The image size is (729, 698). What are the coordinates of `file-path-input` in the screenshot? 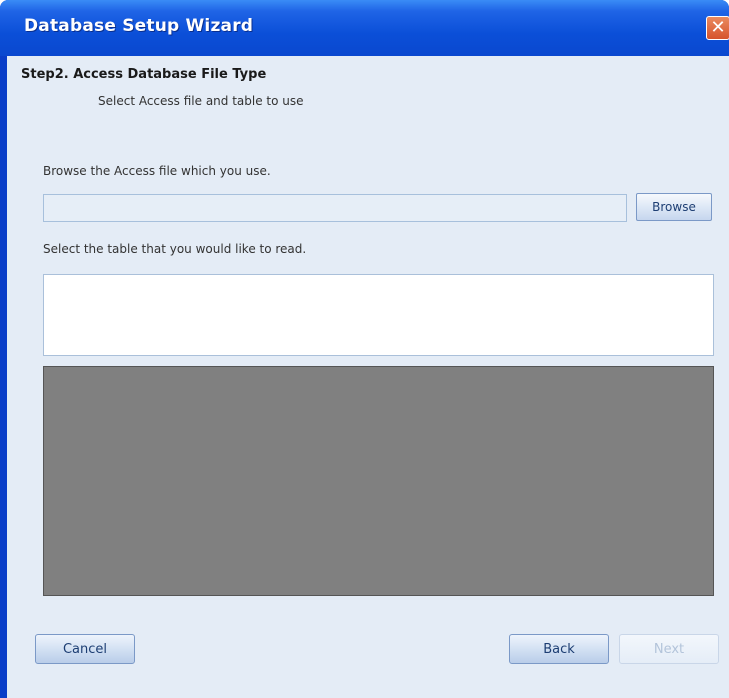 It's located at (335, 208).